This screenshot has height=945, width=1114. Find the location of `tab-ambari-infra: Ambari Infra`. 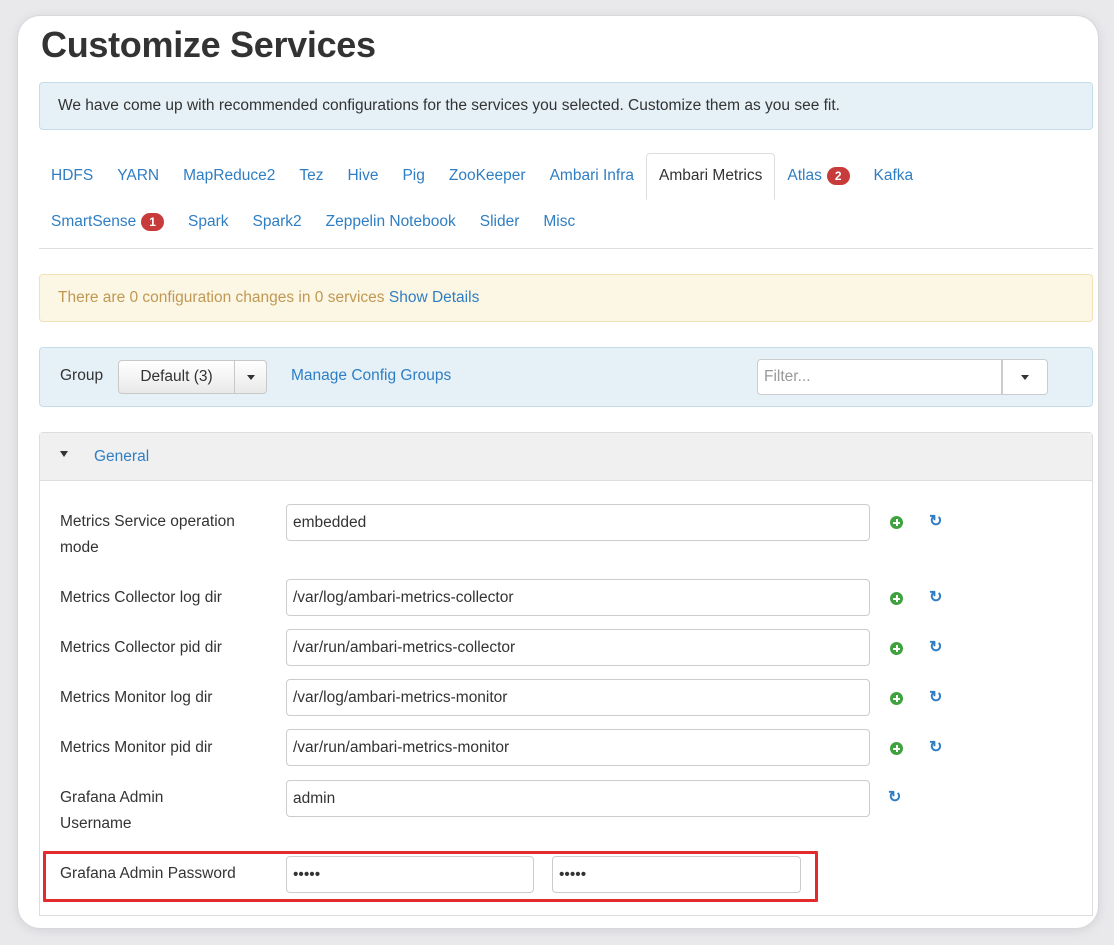

tab-ambari-infra: Ambari Infra is located at coordinates (592, 176).